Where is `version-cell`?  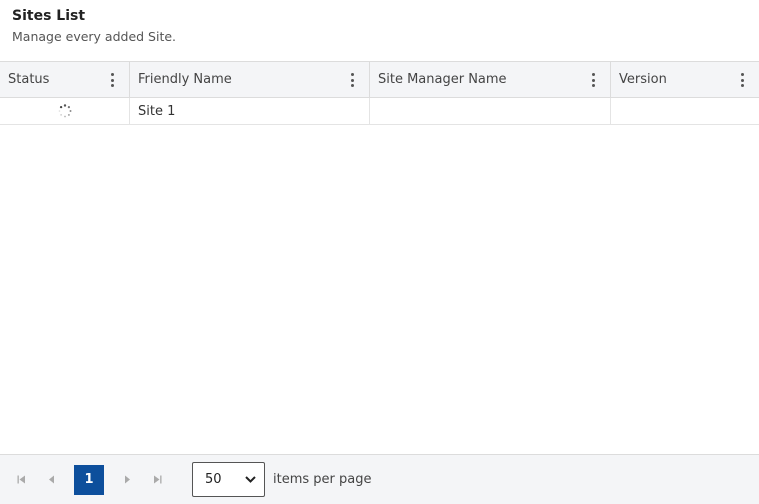
version-cell is located at coordinates (685, 111).